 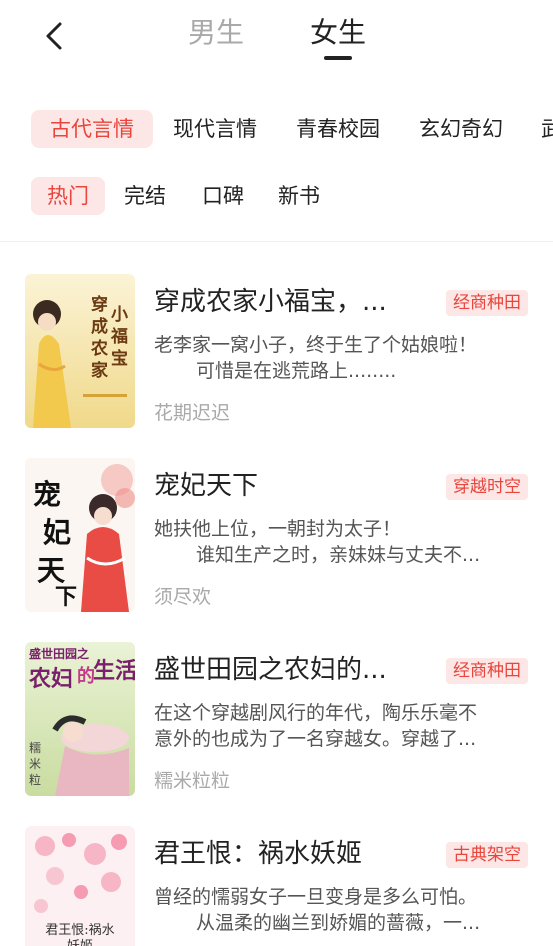 I want to click on sort-chip-popular: 热门, so click(x=68, y=196).